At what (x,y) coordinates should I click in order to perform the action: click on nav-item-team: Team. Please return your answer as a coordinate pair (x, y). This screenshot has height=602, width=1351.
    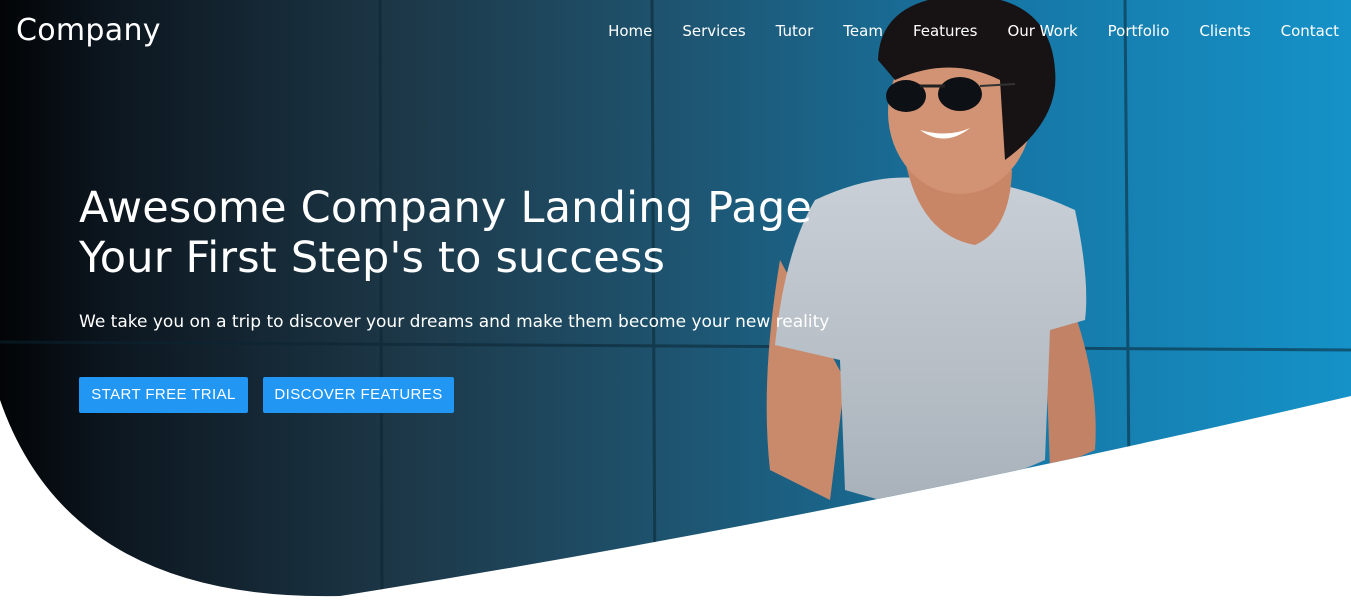
    Looking at the image, I should click on (863, 31).